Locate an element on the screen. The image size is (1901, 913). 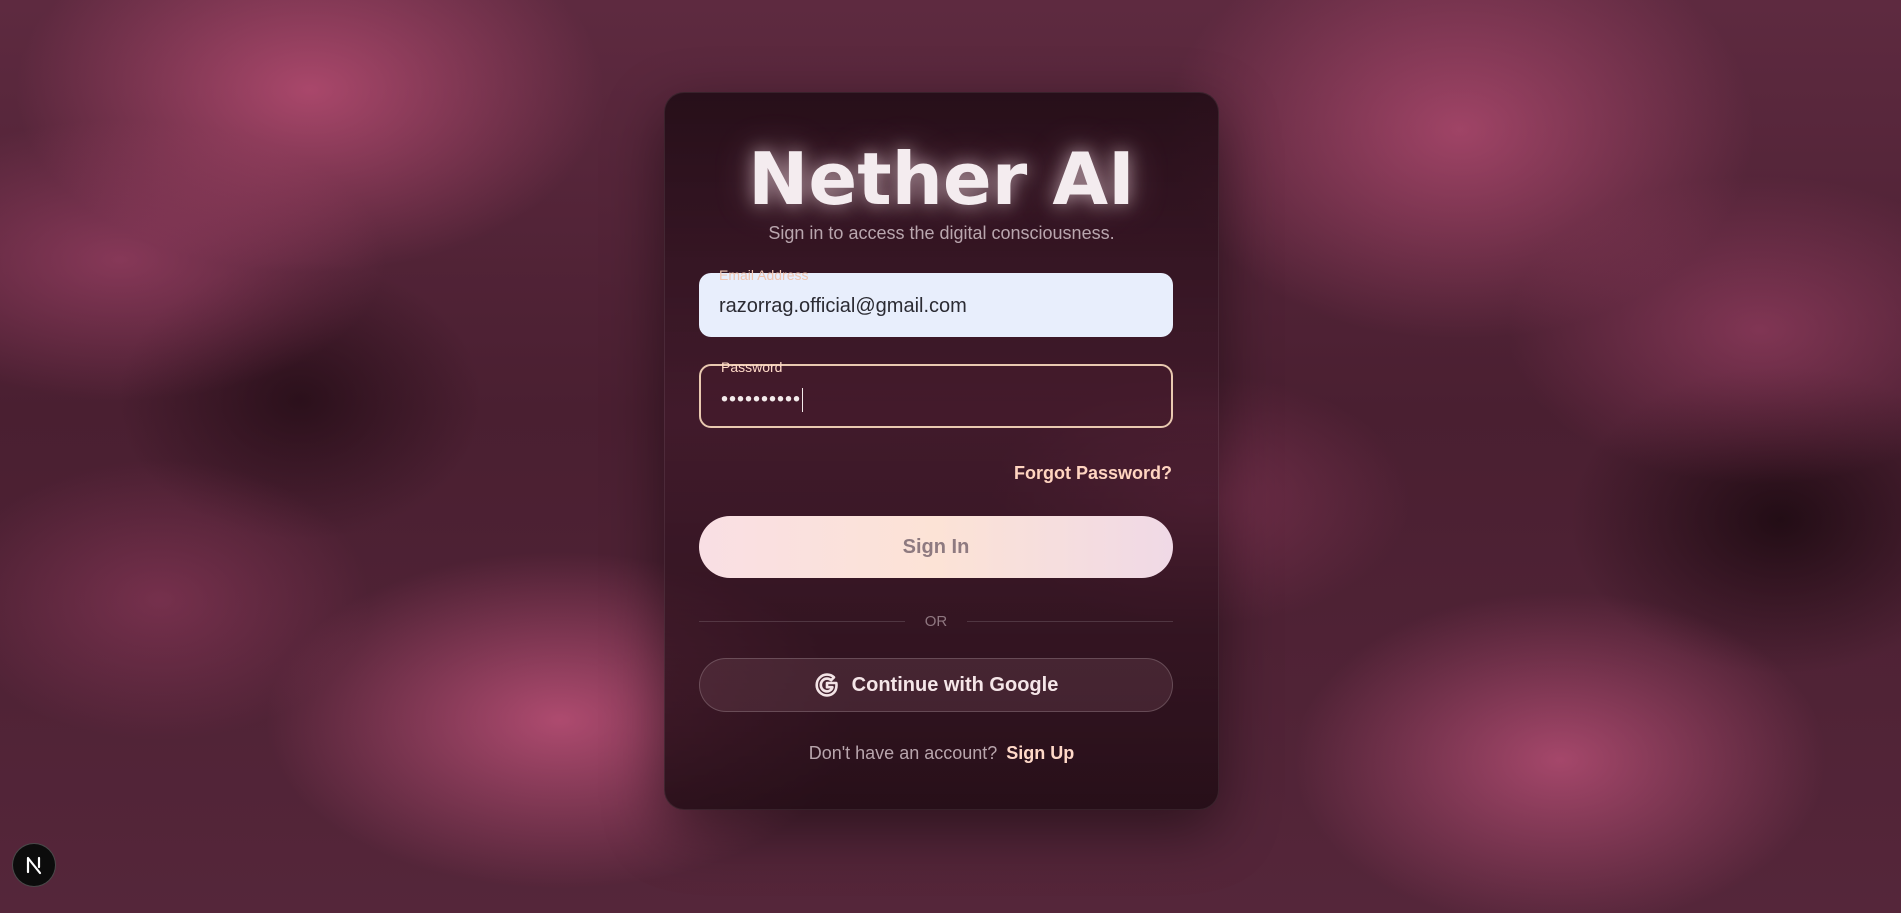
google-signin-button: Continue with Google is located at coordinates (936, 685).